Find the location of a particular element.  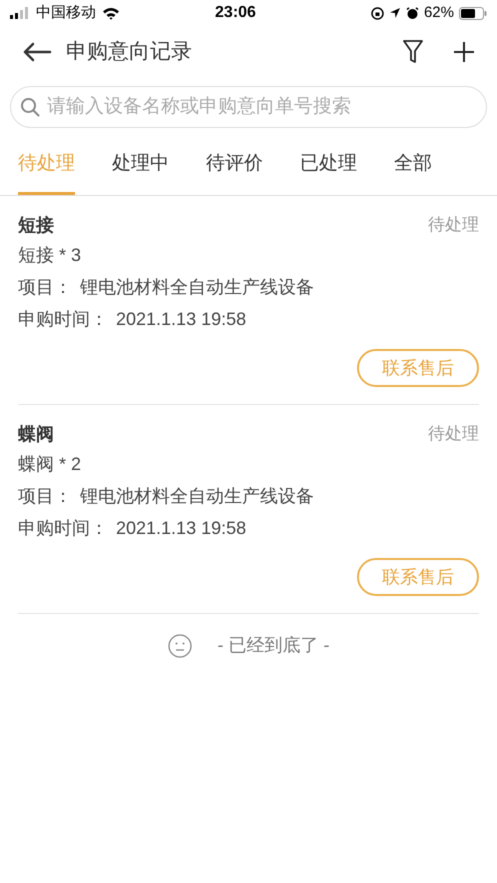

item-name: 蝶阀 is located at coordinates (36, 434).